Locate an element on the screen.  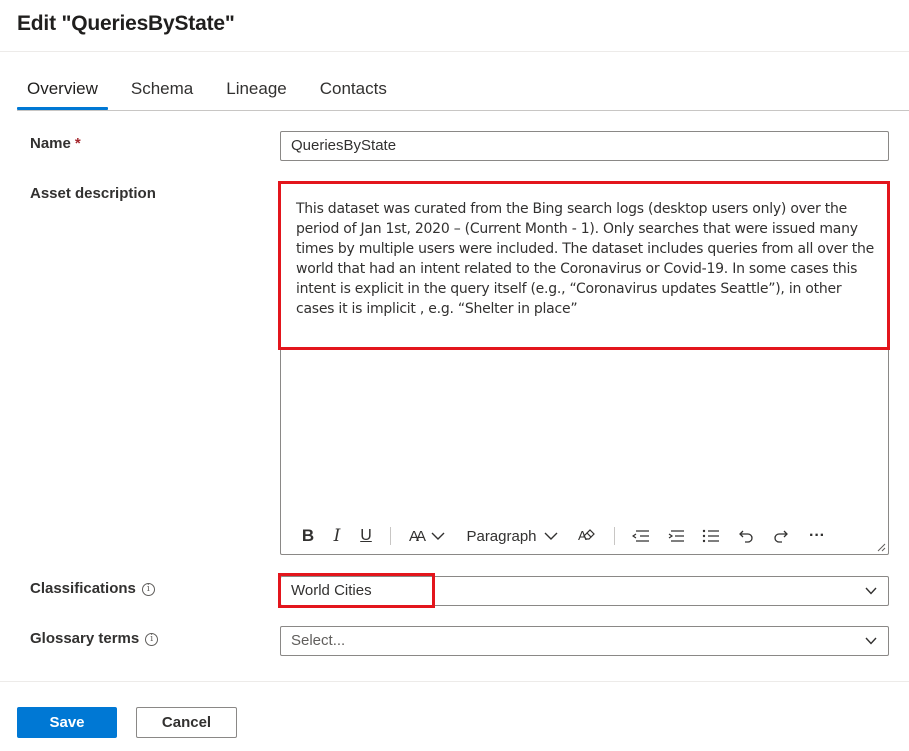
more-button: ··· is located at coordinates (817, 536).